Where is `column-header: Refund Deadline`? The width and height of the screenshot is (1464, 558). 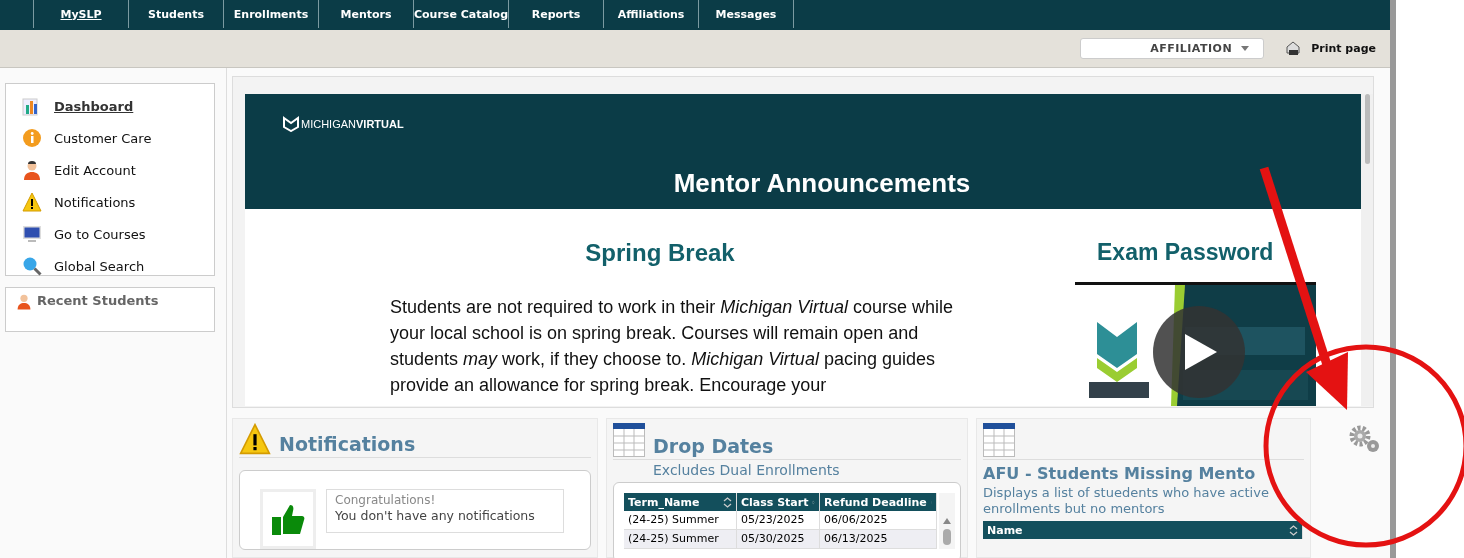 column-header: Refund Deadline is located at coordinates (878, 502).